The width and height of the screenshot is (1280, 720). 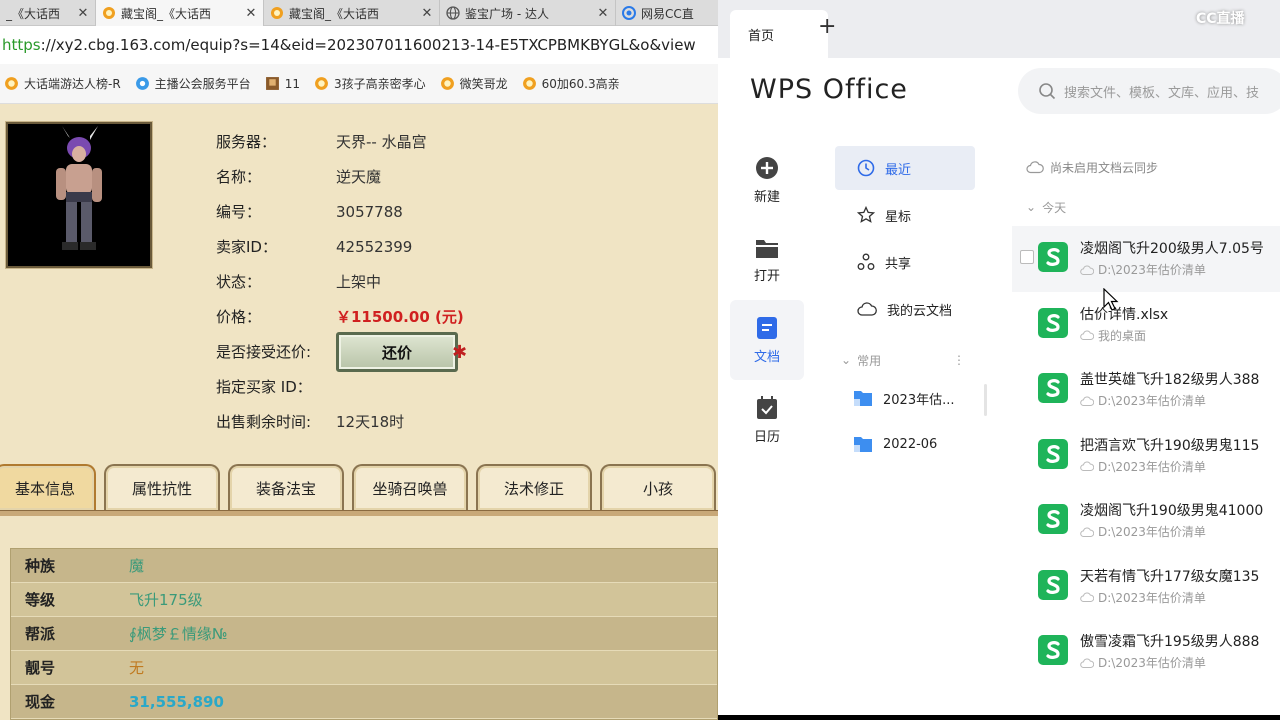 I want to click on tab-equipment: 装备法宝, so click(x=286, y=487).